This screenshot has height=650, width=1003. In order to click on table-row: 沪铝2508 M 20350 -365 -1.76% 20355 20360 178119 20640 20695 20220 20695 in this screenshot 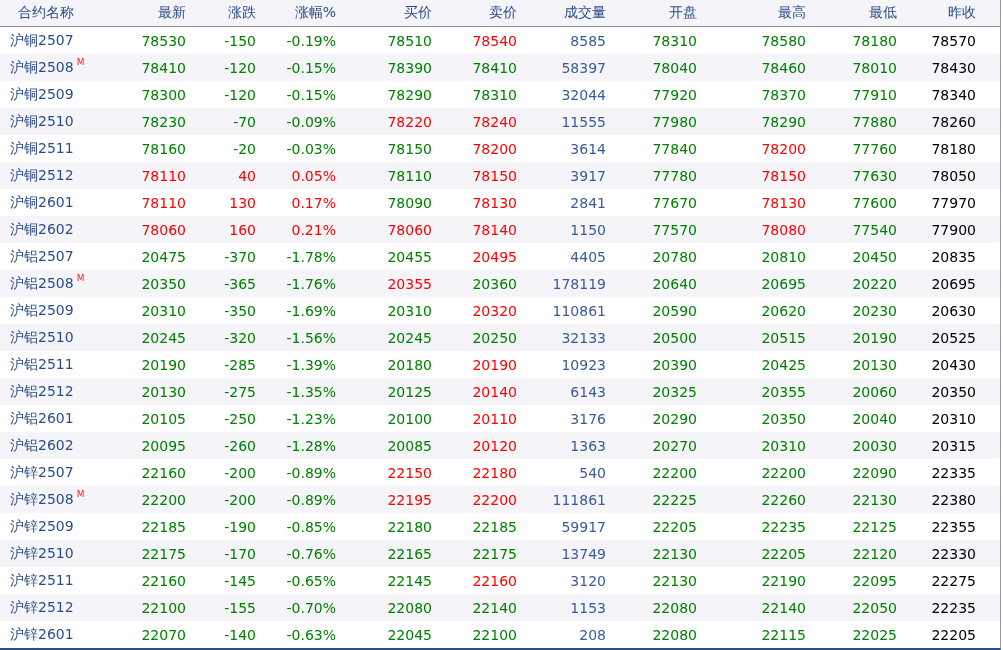, I will do `click(500, 283)`.